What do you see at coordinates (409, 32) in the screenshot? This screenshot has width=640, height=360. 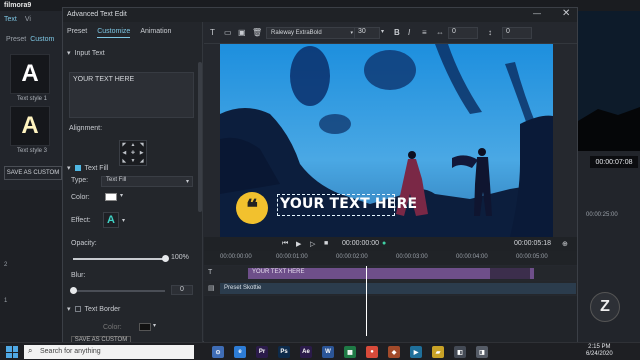 I see `italic-icon: I` at bounding box center [409, 32].